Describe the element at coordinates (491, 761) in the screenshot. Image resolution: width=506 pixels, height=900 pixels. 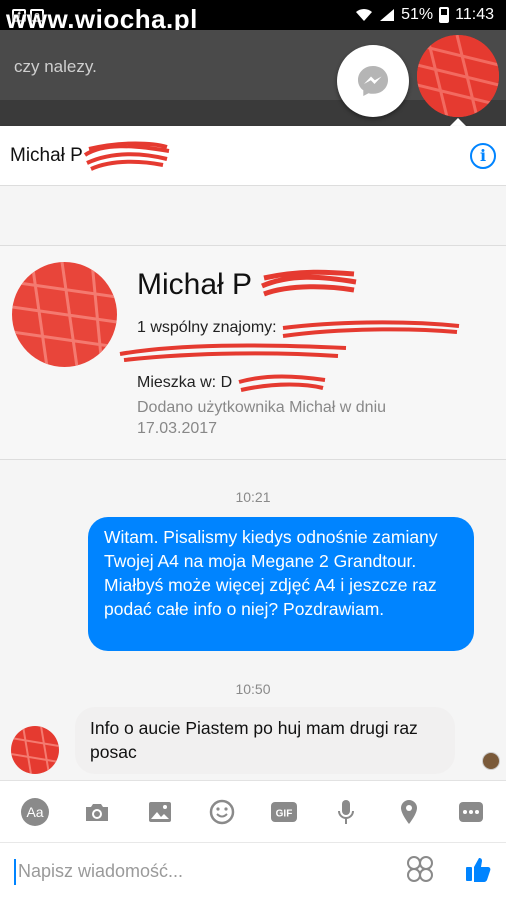
I see `seen-indicator-avatar` at that location.